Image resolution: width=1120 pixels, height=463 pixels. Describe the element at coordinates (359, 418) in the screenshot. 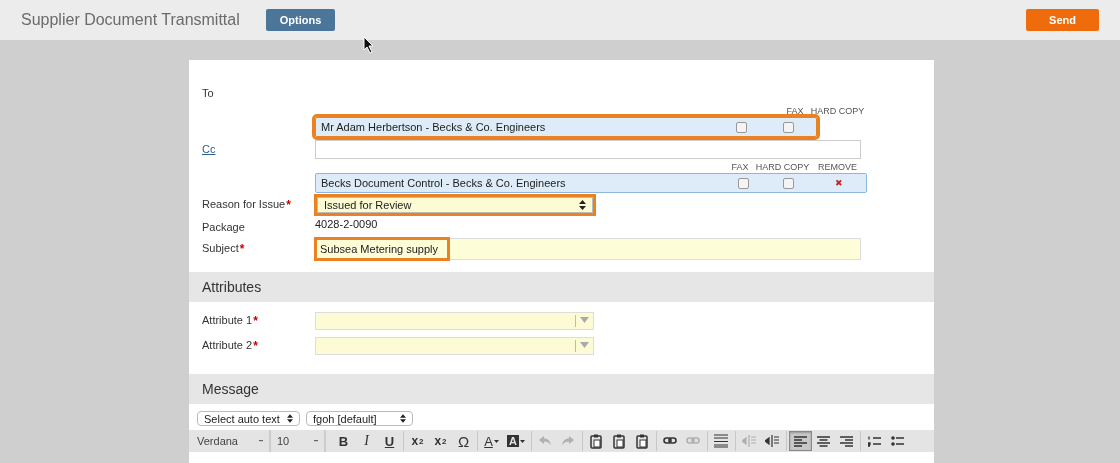

I see `template-select: fgoh [default]` at that location.